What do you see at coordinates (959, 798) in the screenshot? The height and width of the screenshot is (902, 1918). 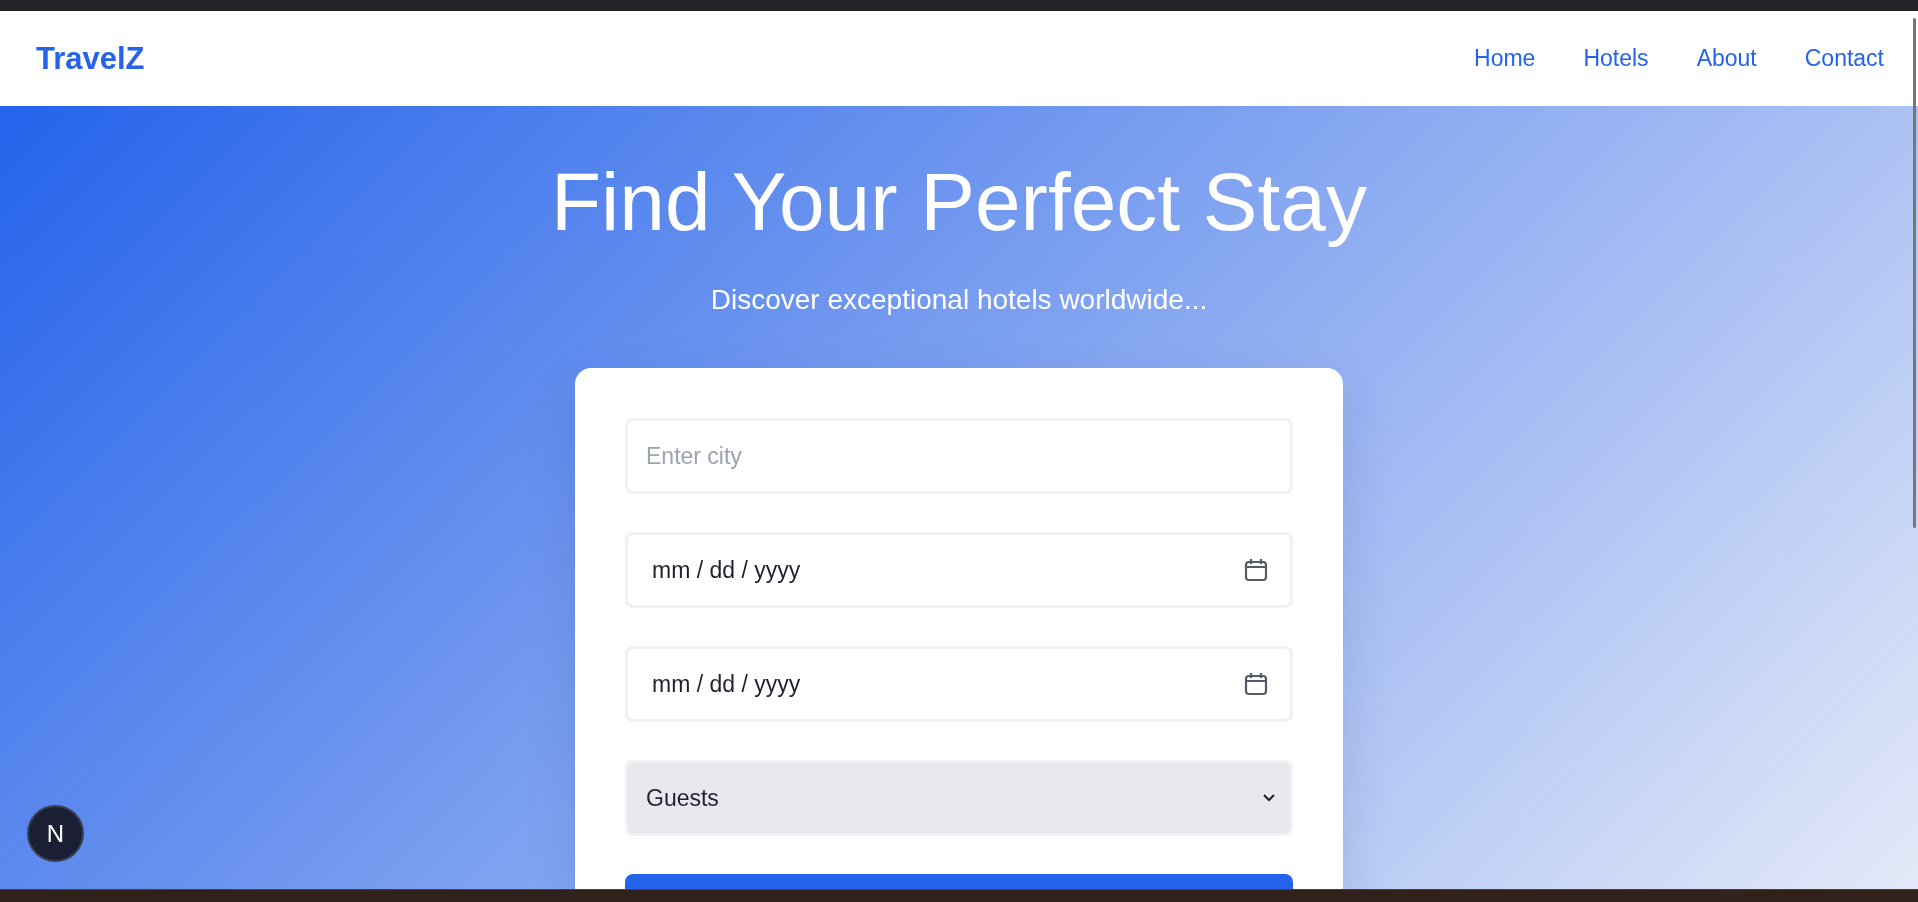 I see `guests-dropdown: Guests` at bounding box center [959, 798].